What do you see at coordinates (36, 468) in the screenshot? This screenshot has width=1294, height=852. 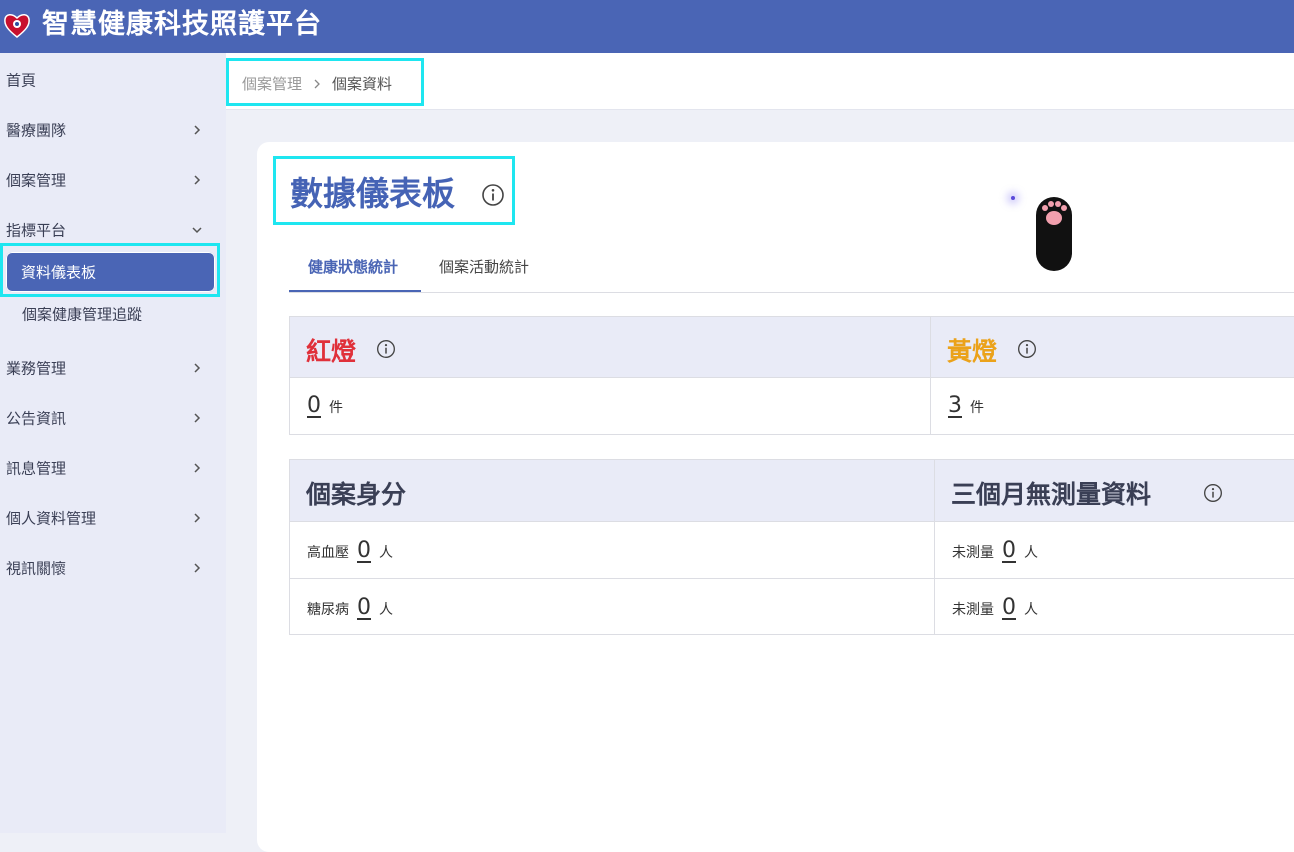 I see `sidebar-item-label: 訊息管理` at bounding box center [36, 468].